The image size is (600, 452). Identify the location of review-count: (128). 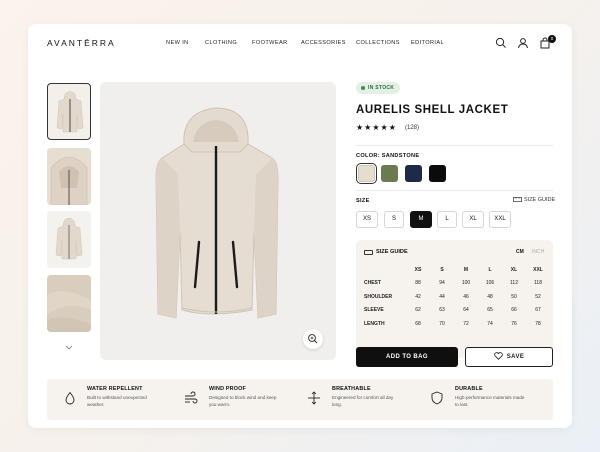
(412, 128).